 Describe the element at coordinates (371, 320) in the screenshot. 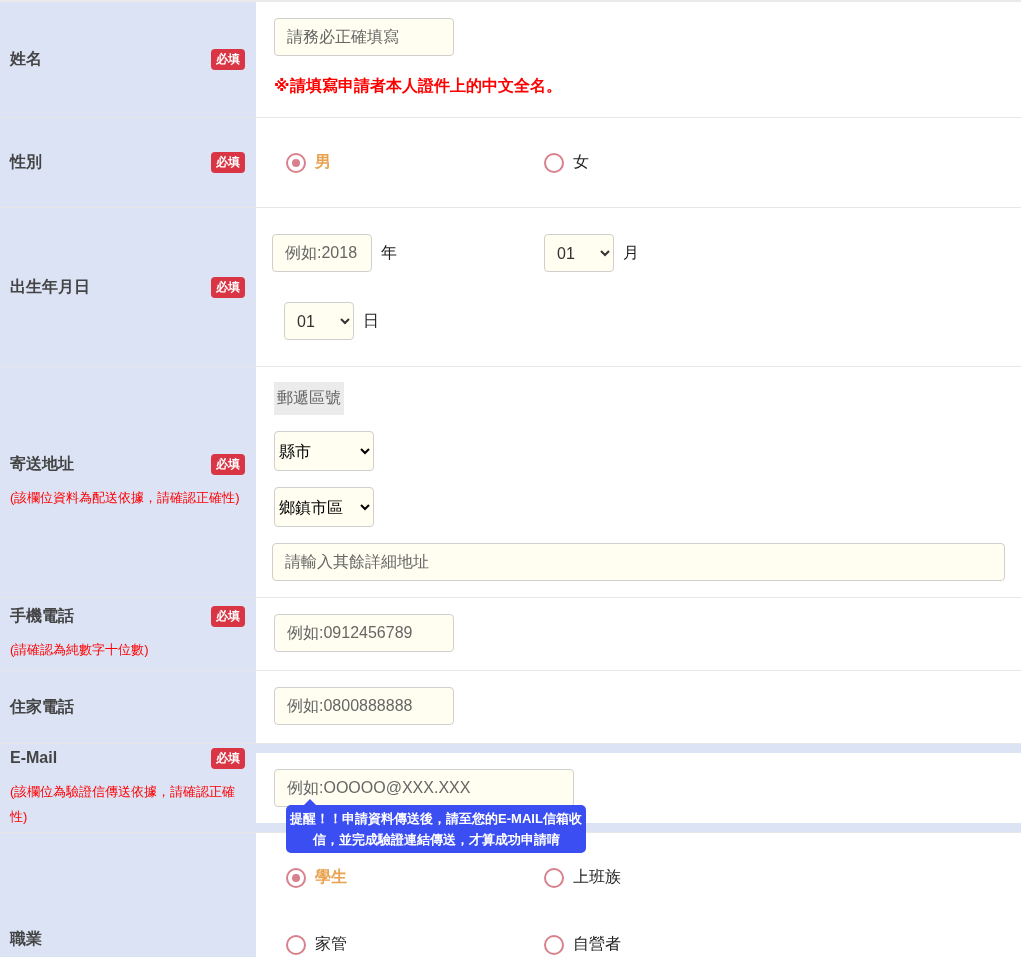

I see `date-unit: 日` at that location.